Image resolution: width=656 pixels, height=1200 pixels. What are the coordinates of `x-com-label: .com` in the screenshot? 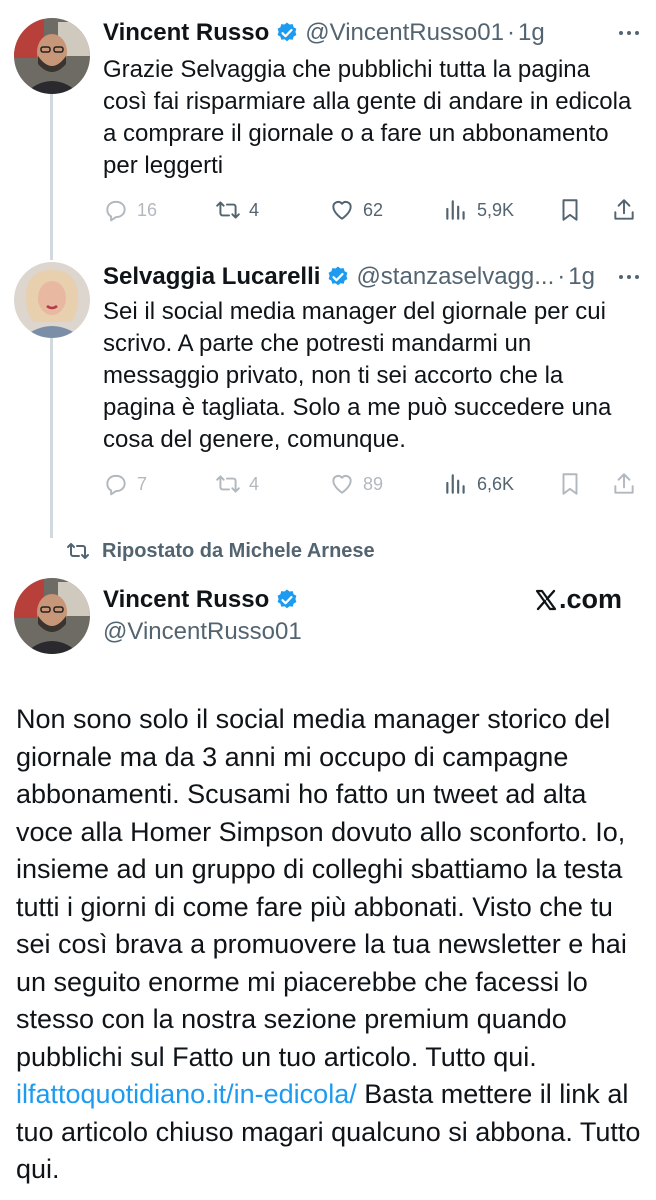 It's located at (591, 599).